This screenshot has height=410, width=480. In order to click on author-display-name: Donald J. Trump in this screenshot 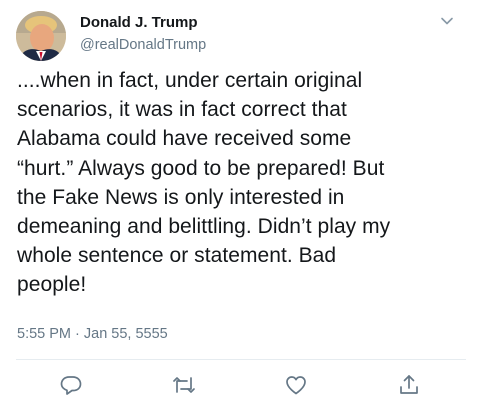, I will do `click(139, 22)`.